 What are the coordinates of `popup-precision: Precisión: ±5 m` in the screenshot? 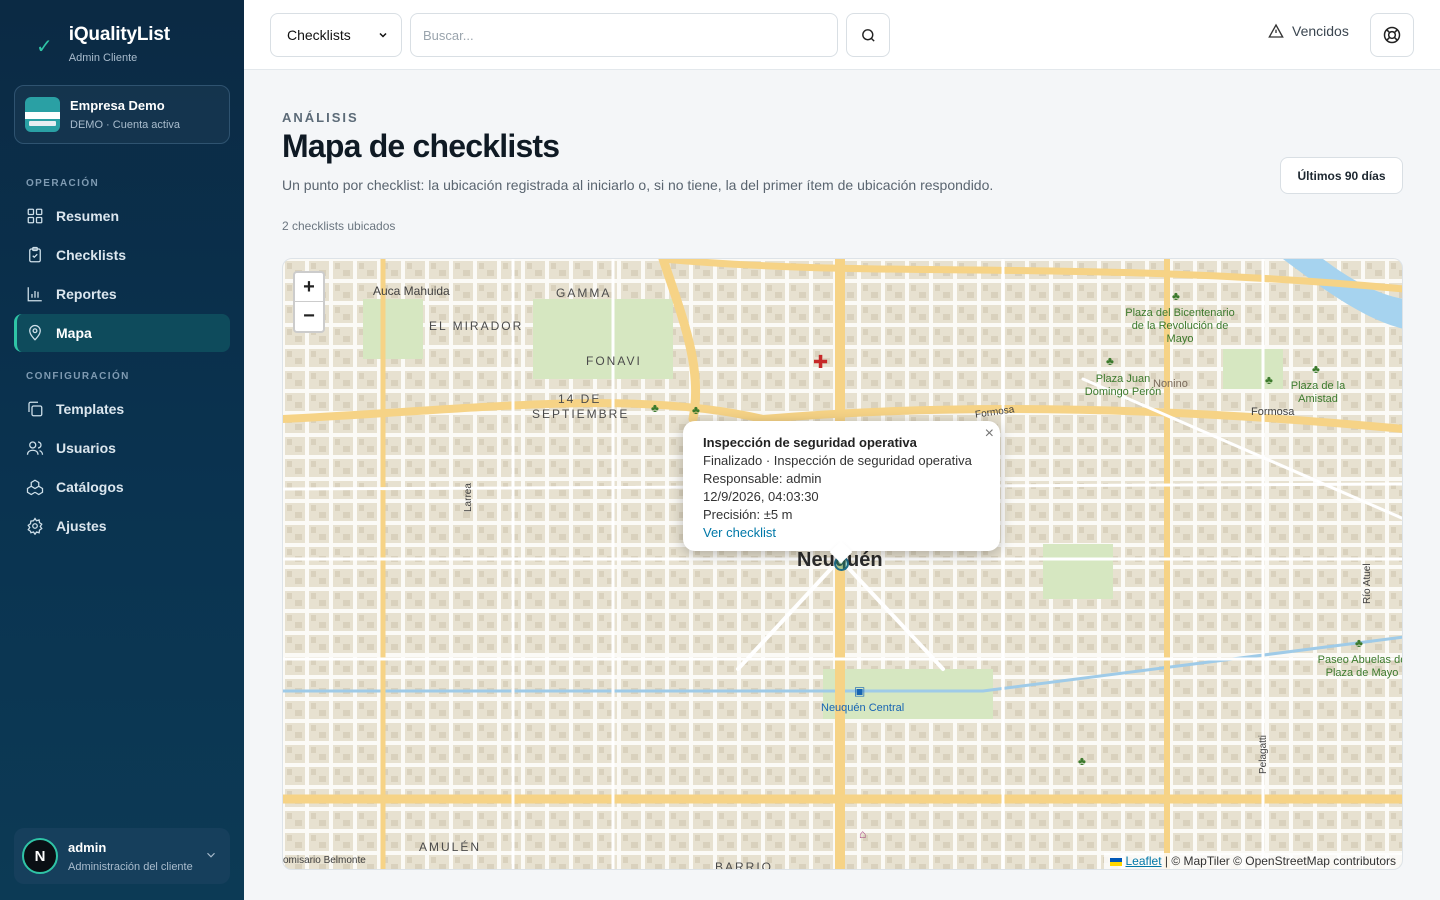 It's located at (748, 514).